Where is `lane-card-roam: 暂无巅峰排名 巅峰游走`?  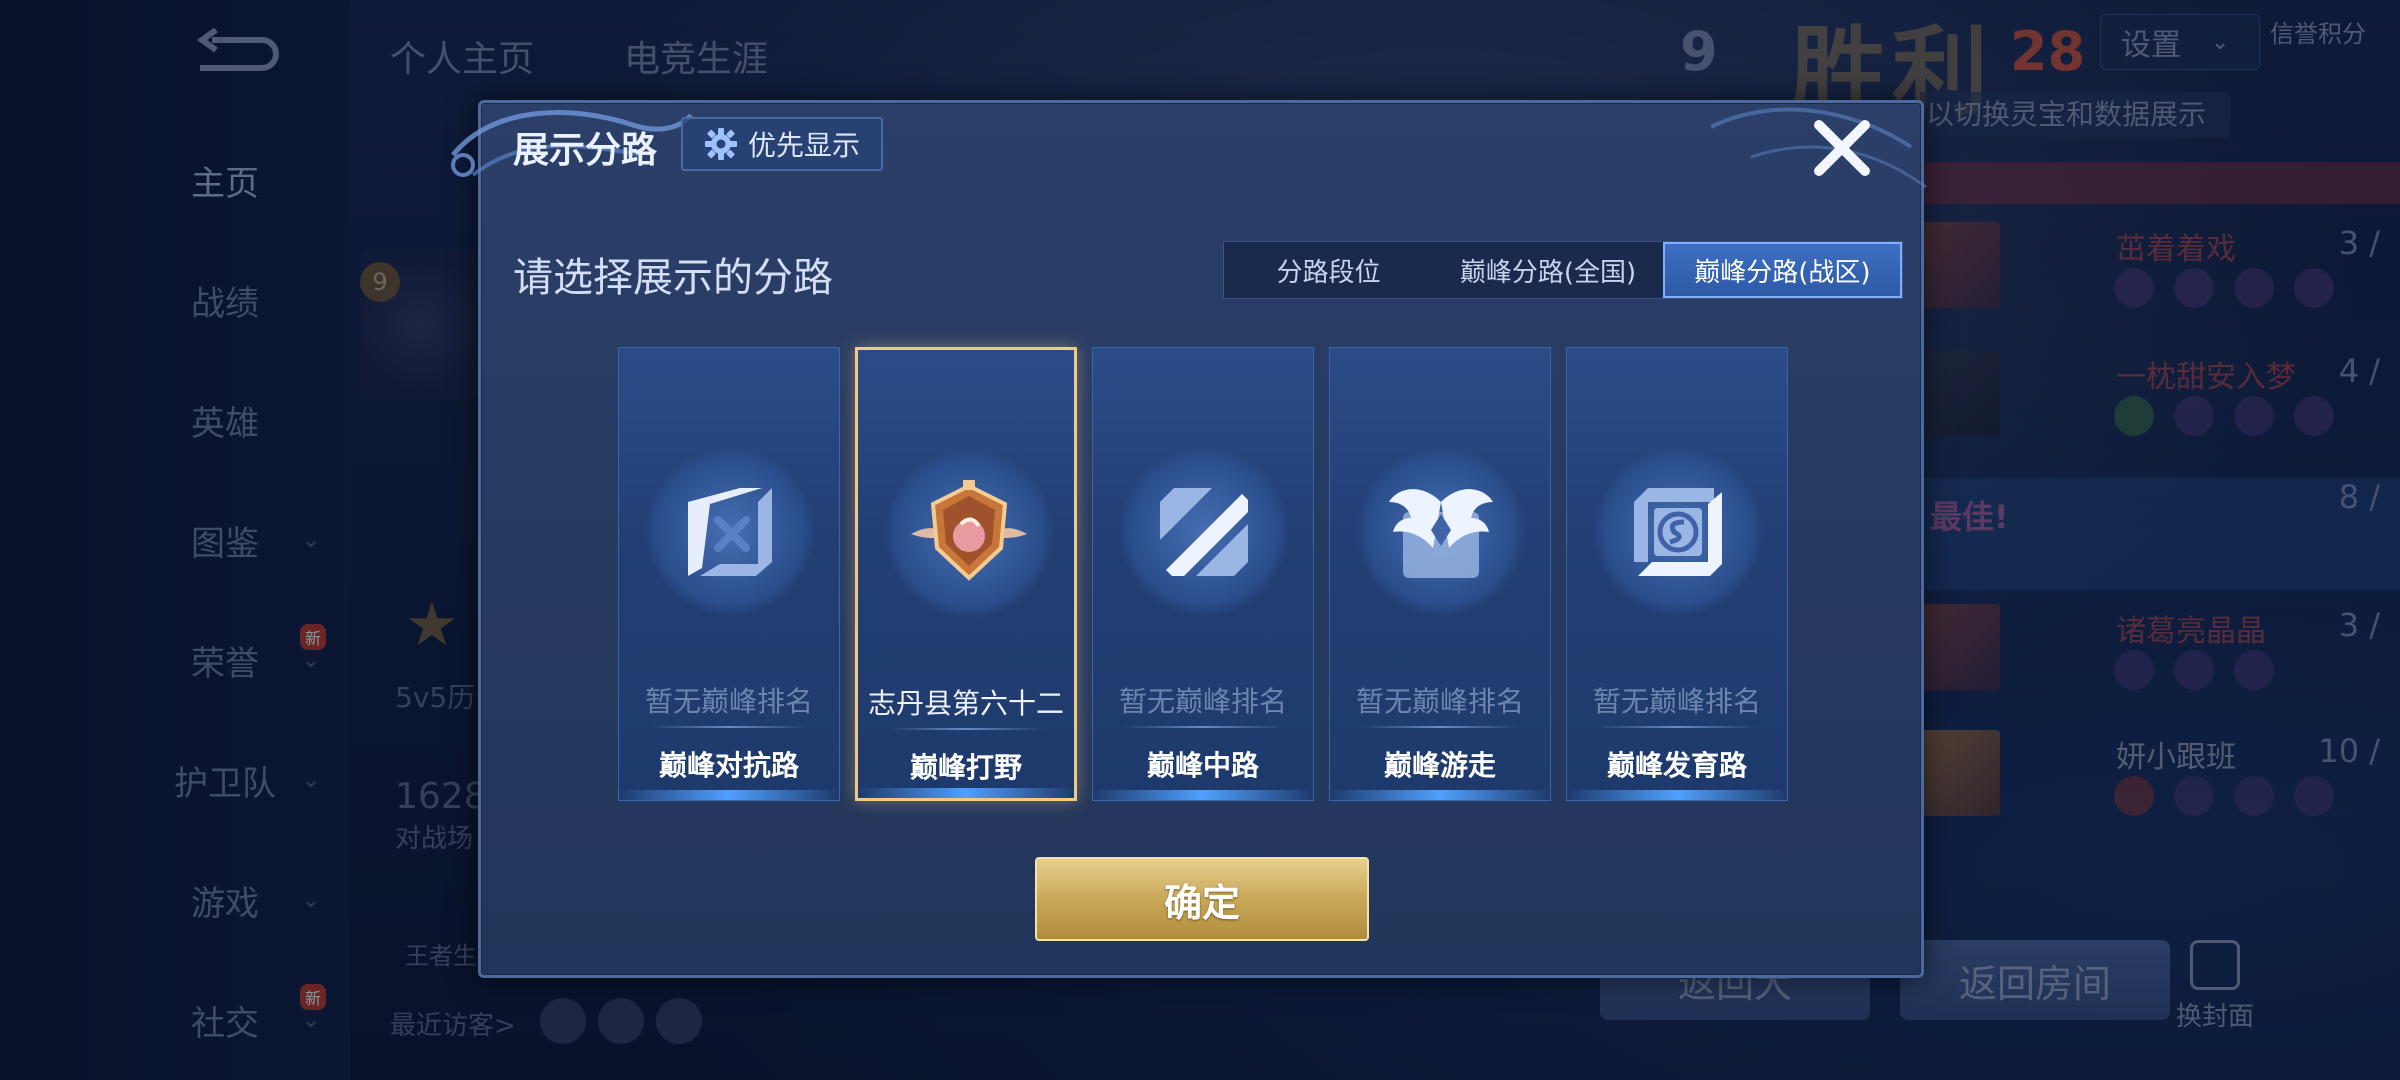
lane-card-roam: 暂无巅峰排名 巅峰游走 is located at coordinates (1440, 574).